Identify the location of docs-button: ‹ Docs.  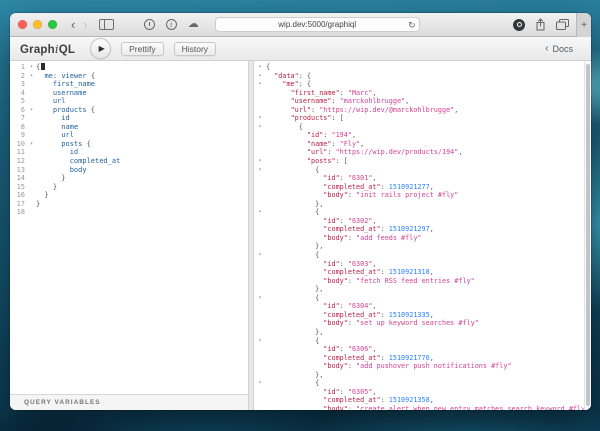
(559, 48).